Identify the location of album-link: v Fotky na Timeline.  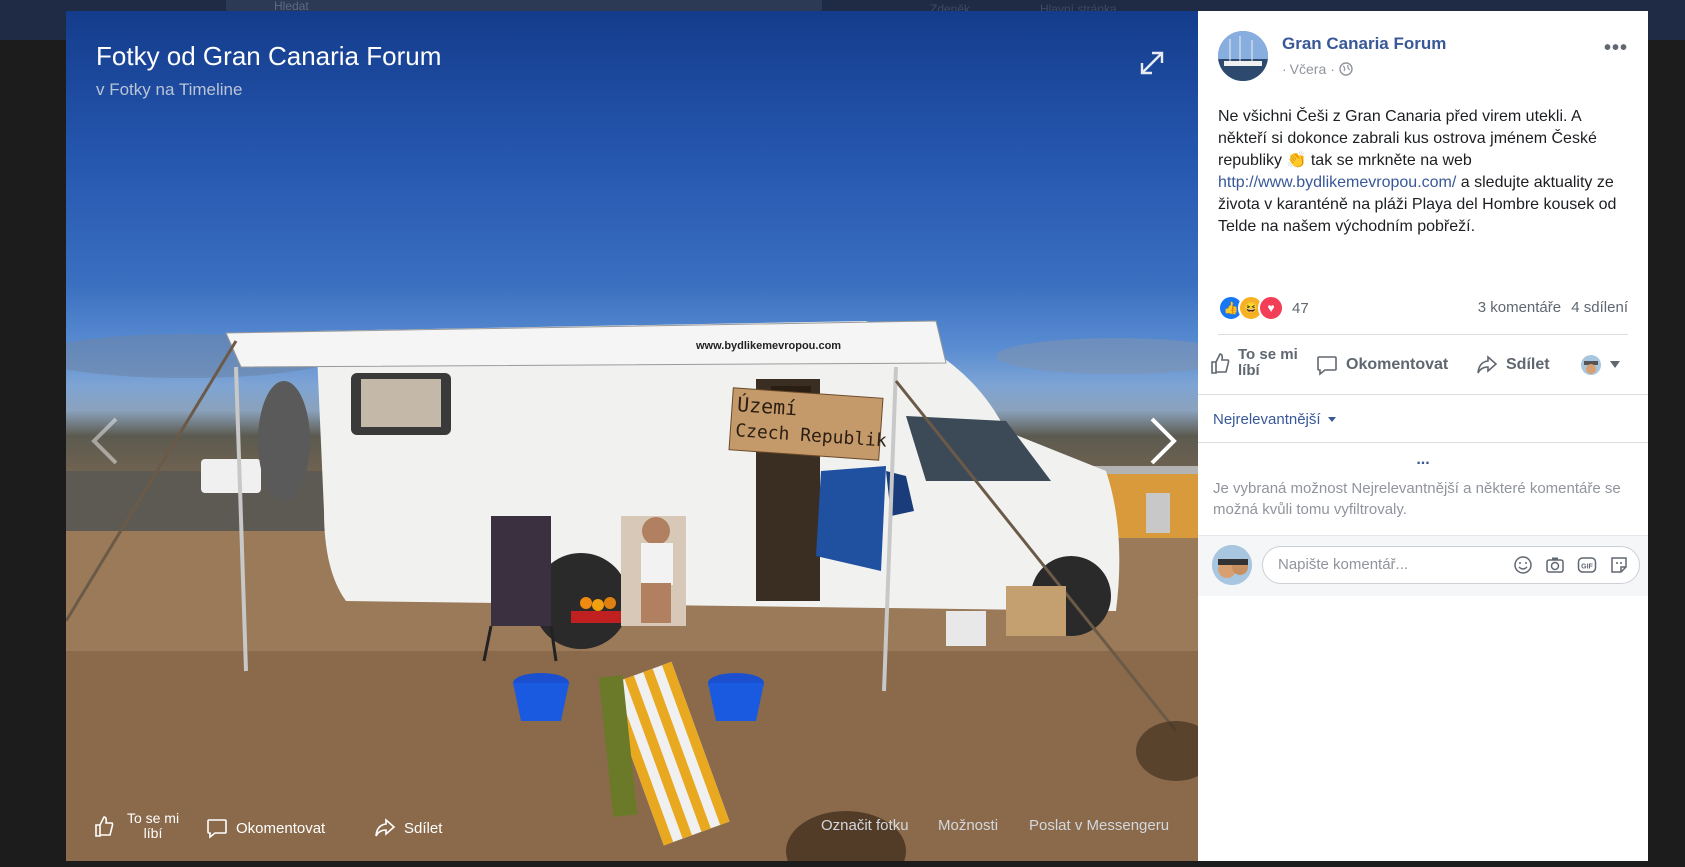
(169, 90).